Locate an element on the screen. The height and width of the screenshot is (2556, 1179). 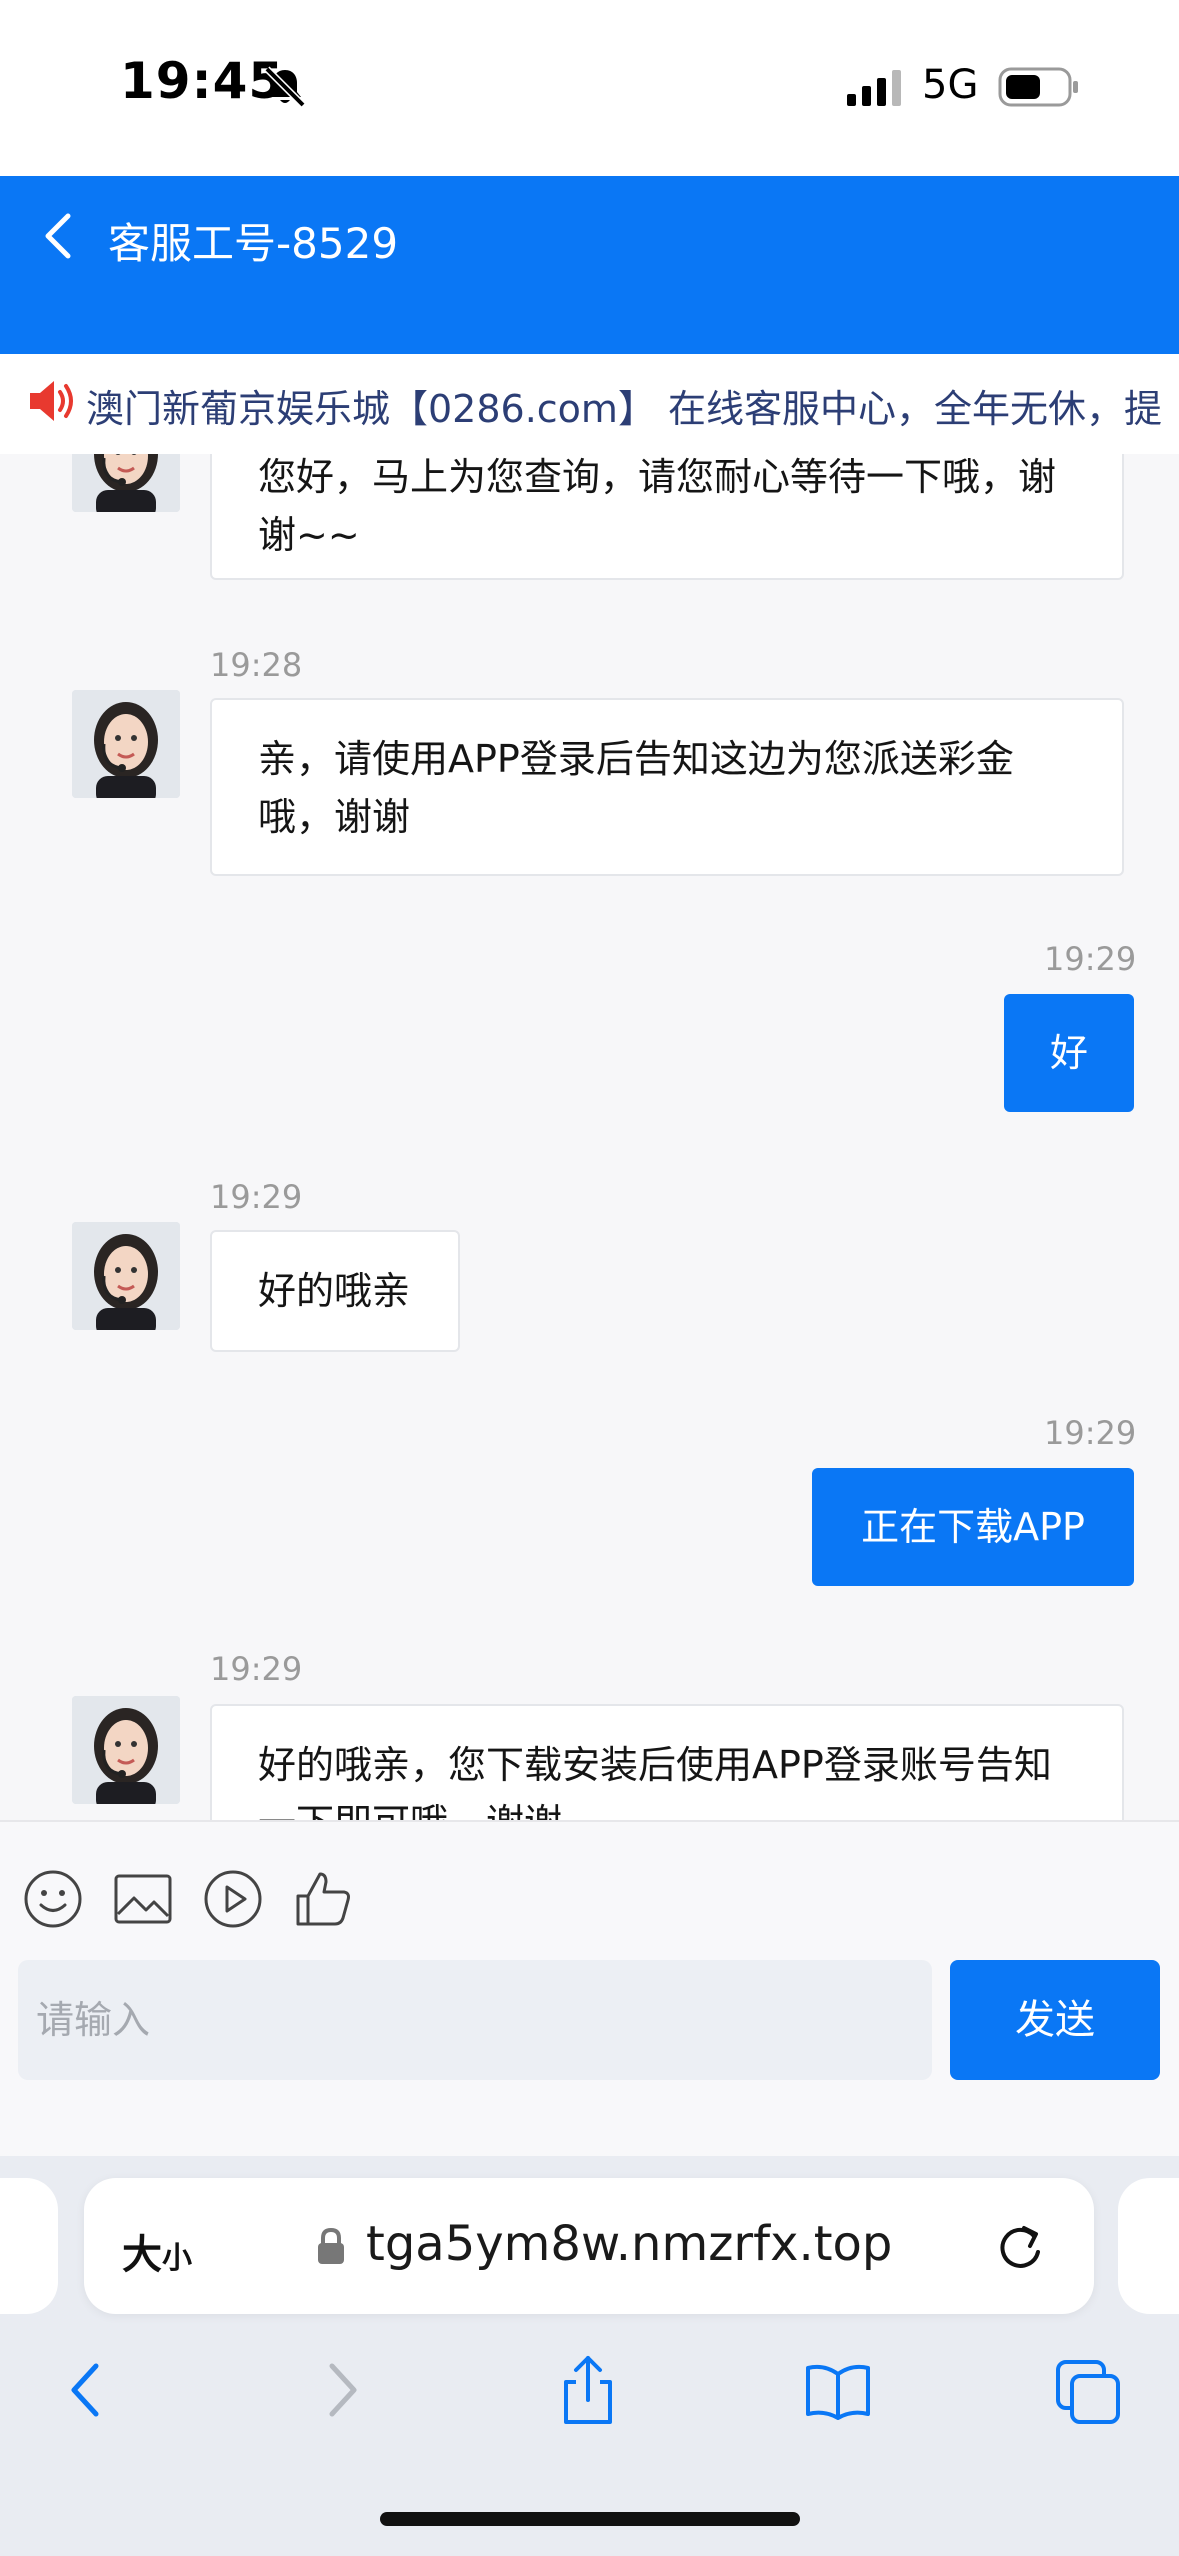
message-text: 好的哦亲 is located at coordinates (334, 1291).